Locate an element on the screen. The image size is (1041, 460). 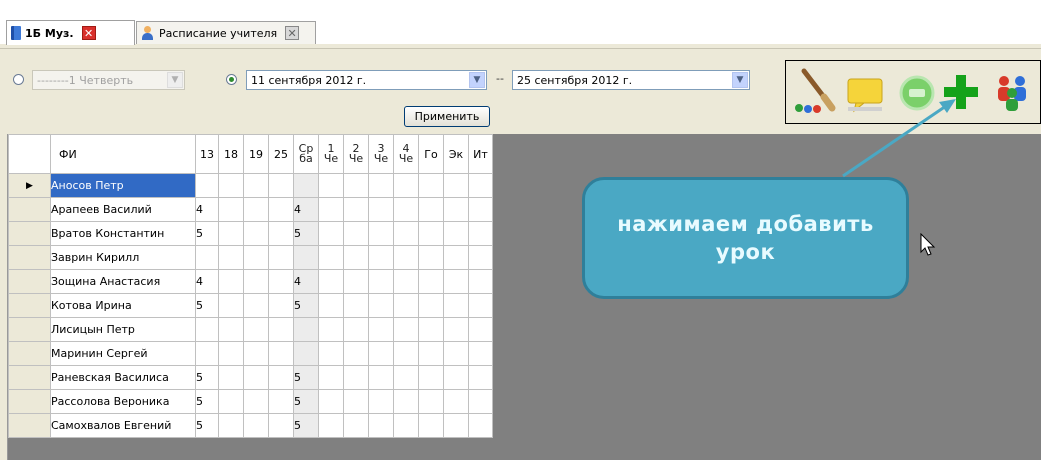
close-icon: ✕ is located at coordinates (88, 33).